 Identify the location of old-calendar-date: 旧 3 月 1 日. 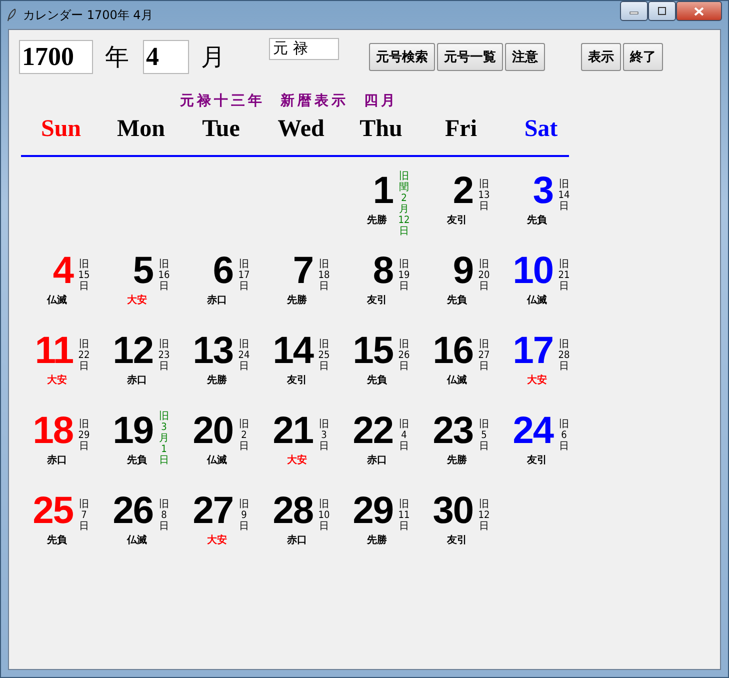
(164, 439).